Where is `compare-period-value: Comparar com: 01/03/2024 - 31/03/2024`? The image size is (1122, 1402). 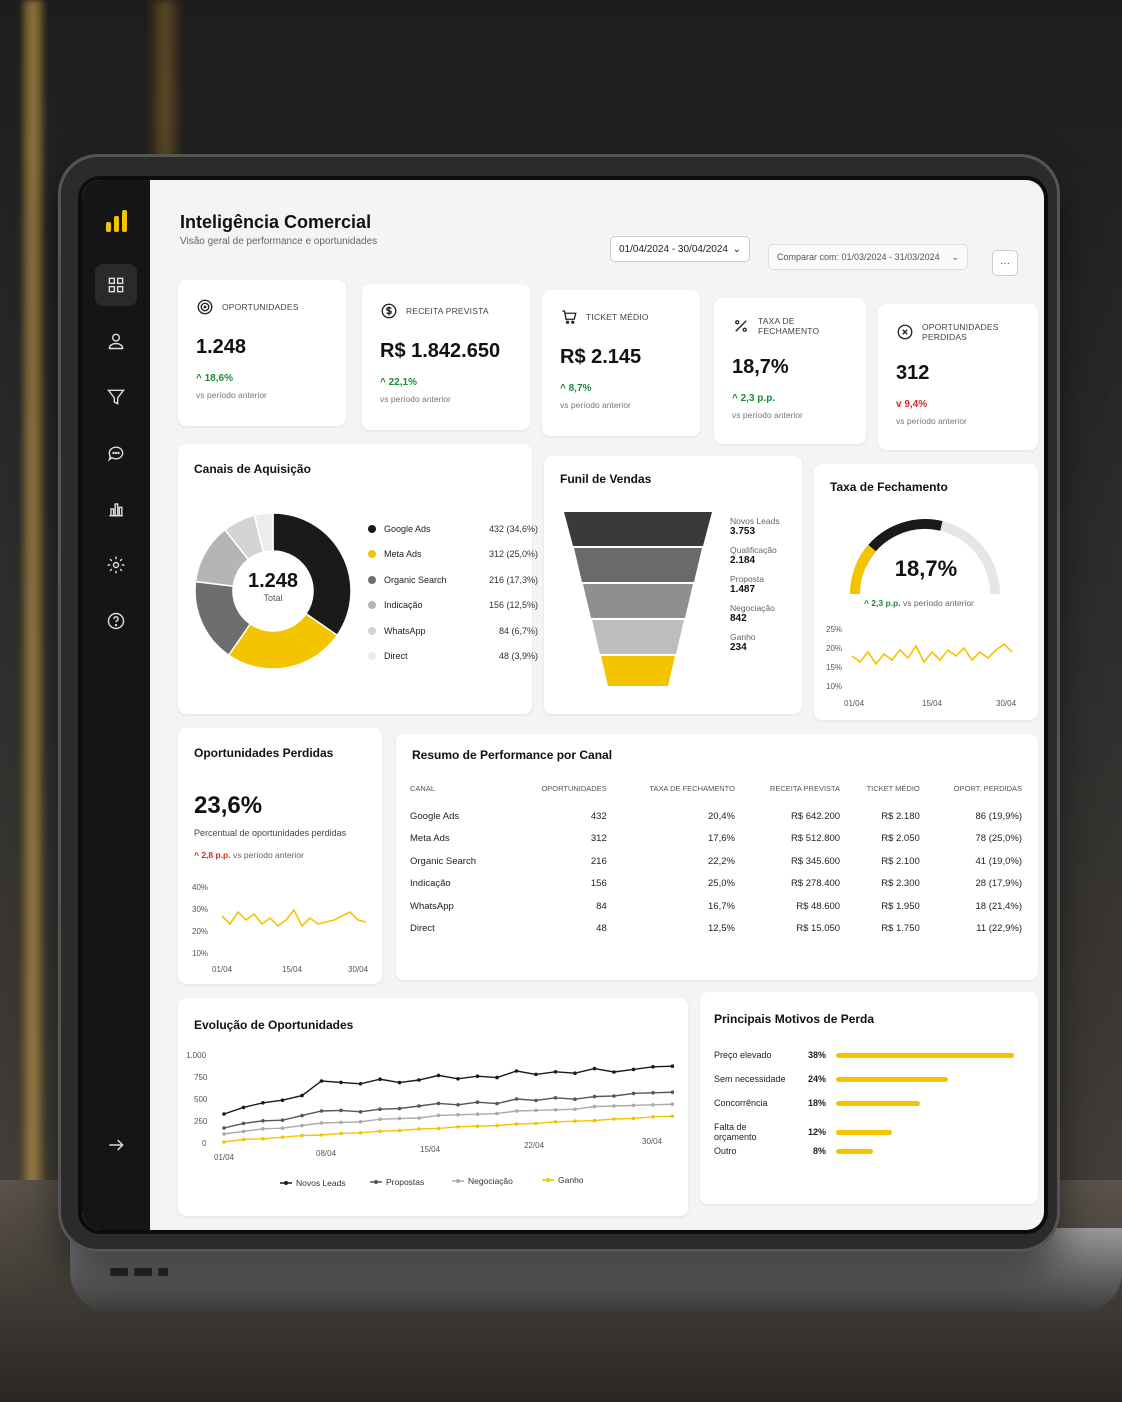
compare-period-value: Comparar com: 01/03/2024 - 31/03/2024 is located at coordinates (858, 257).